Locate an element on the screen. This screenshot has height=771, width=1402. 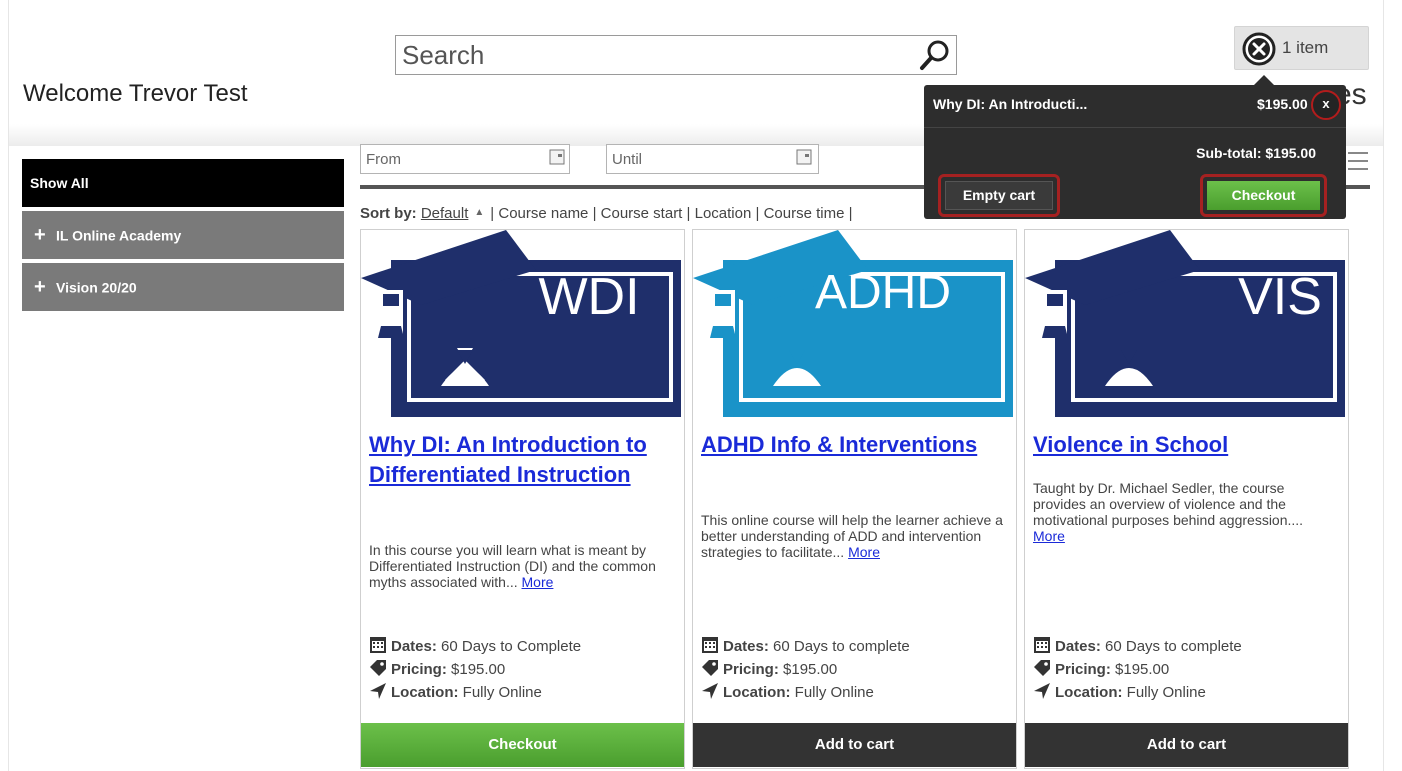
popover-divider is located at coordinates (1135, 127).